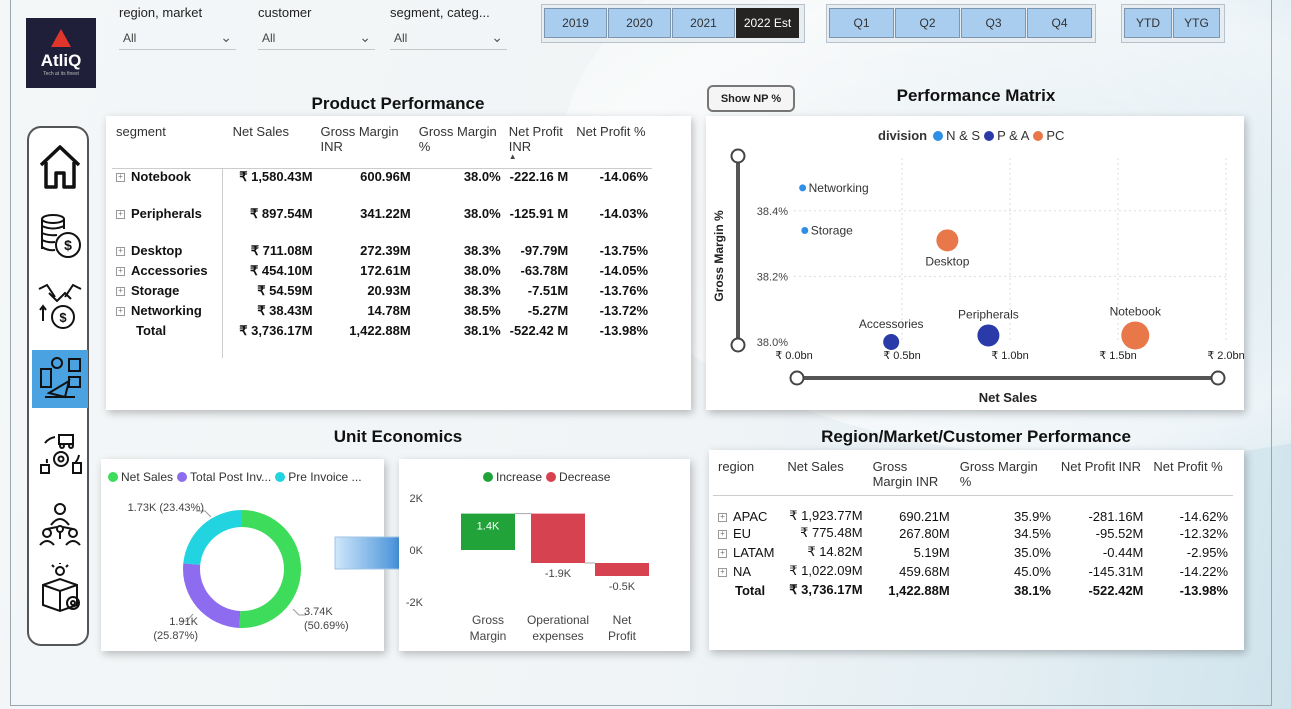 This screenshot has height=709, width=1291. Describe the element at coordinates (382, 293) in the screenshot. I see `table-row: + Storage ₹ 54.59M 20.93M 38.3% -7.51M -13.76%` at that location.